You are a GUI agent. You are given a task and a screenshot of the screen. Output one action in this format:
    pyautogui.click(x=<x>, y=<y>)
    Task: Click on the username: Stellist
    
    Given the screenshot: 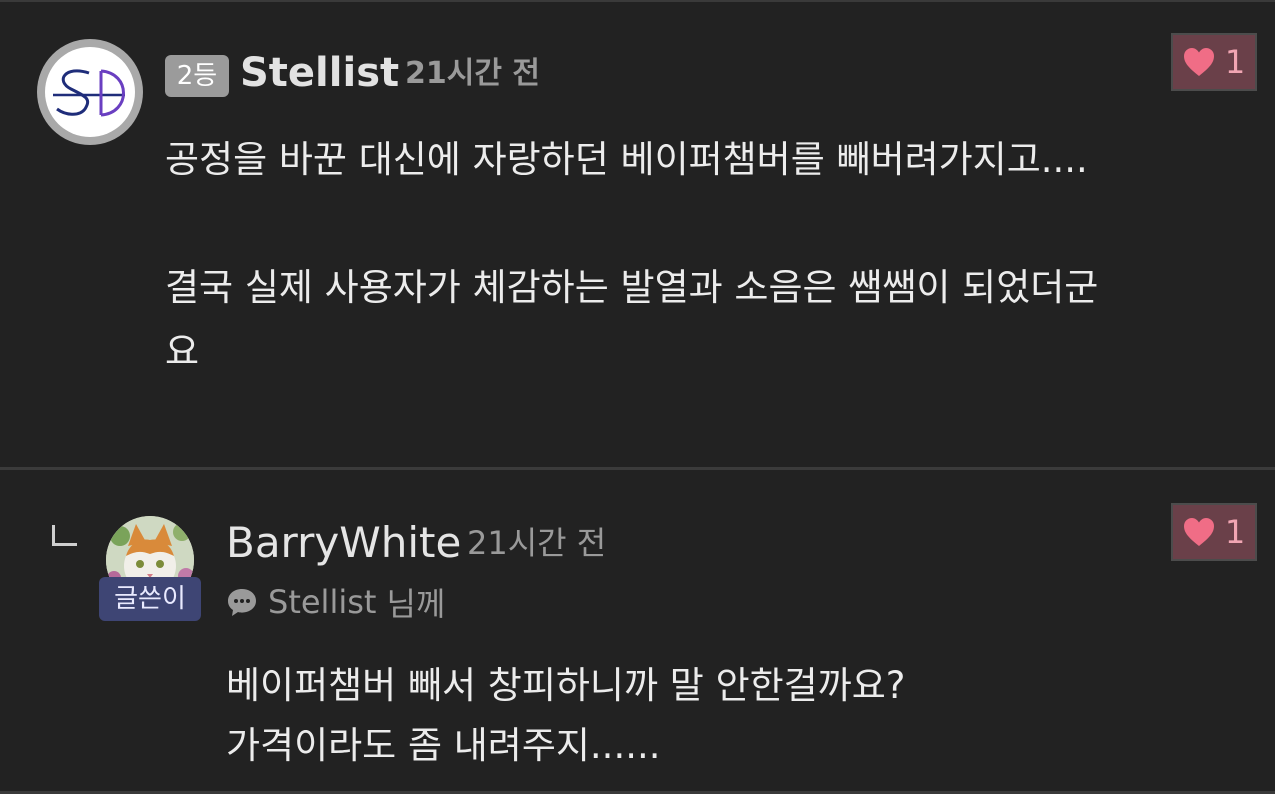 What is the action you would take?
    pyautogui.click(x=319, y=73)
    